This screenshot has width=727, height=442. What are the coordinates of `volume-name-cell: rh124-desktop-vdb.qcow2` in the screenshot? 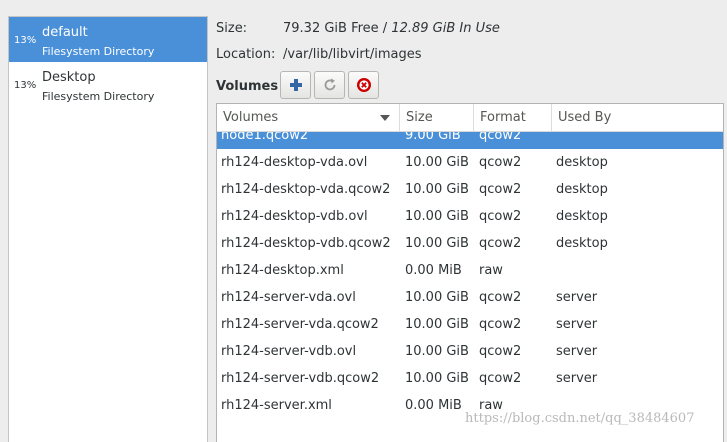 It's located at (306, 243).